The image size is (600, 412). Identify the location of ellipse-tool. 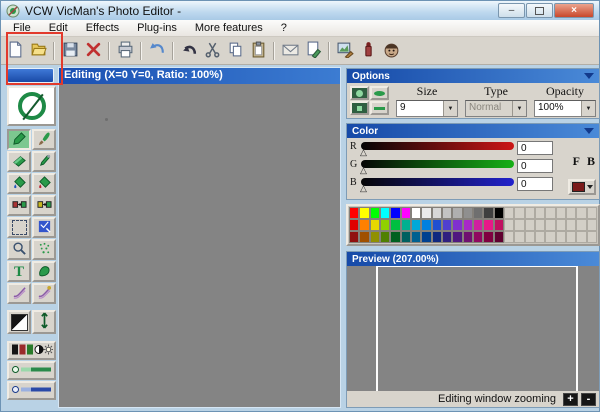
(31, 106).